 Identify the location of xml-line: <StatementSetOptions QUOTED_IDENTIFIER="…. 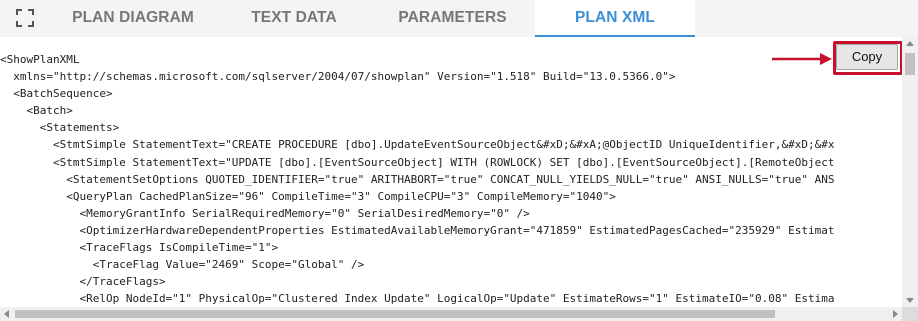
(417, 179).